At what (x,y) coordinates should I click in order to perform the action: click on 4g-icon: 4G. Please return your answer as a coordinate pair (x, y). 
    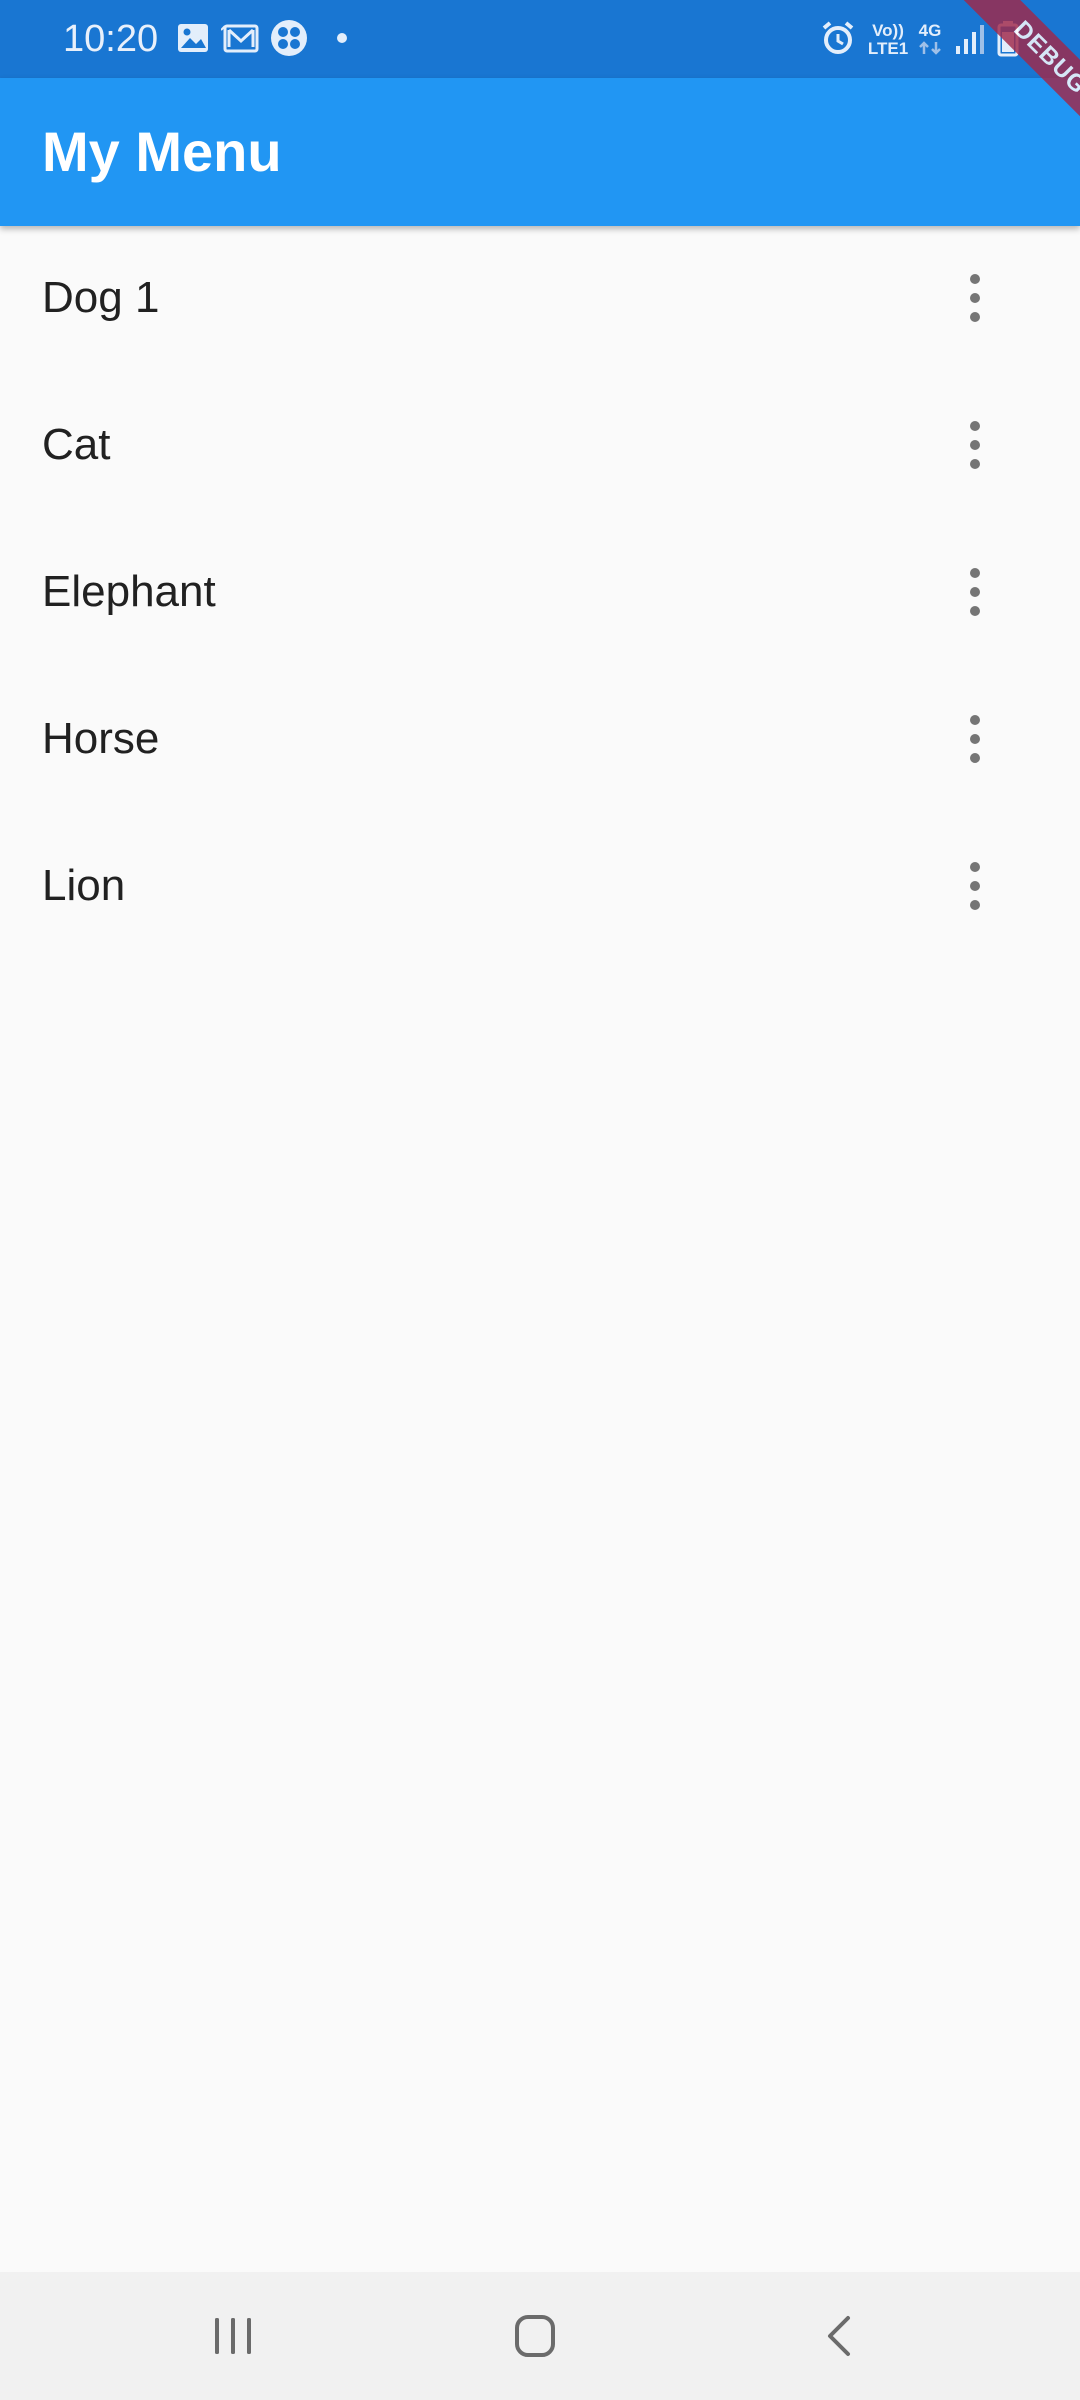
    Looking at the image, I should click on (930, 41).